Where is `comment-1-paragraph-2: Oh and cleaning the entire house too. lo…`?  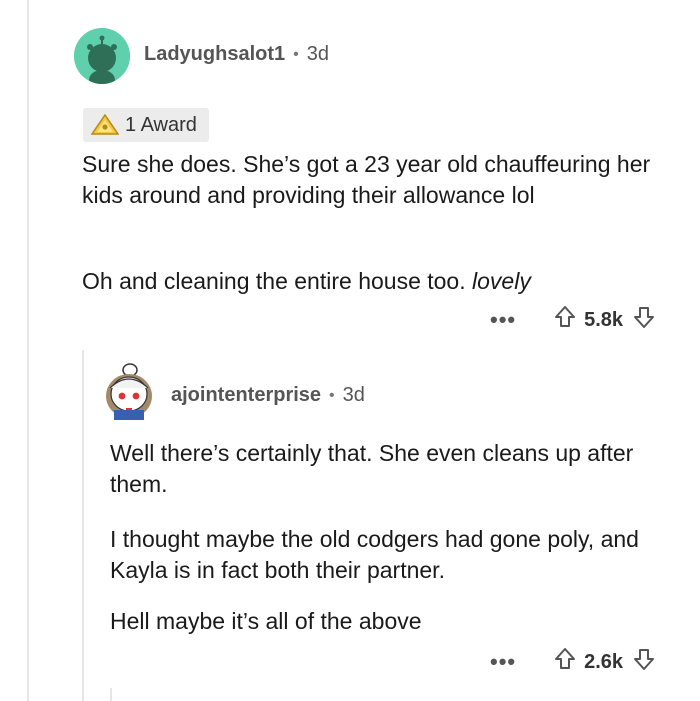 comment-1-paragraph-2: Oh and cleaning the entire house too. lo… is located at coordinates (367, 281).